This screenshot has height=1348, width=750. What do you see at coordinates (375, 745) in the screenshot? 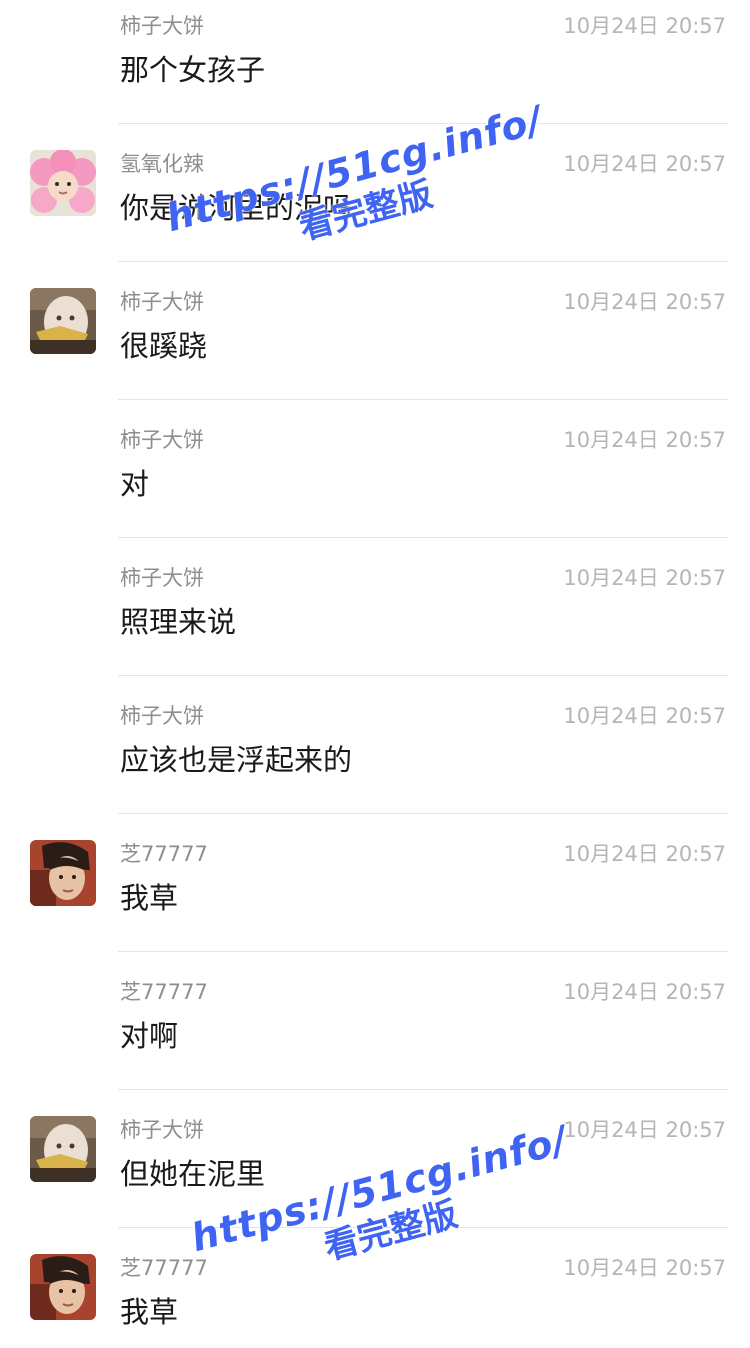
I see `message-item: 柿子大饼 10月24日 20:57 应该也是浮起来的` at bounding box center [375, 745].